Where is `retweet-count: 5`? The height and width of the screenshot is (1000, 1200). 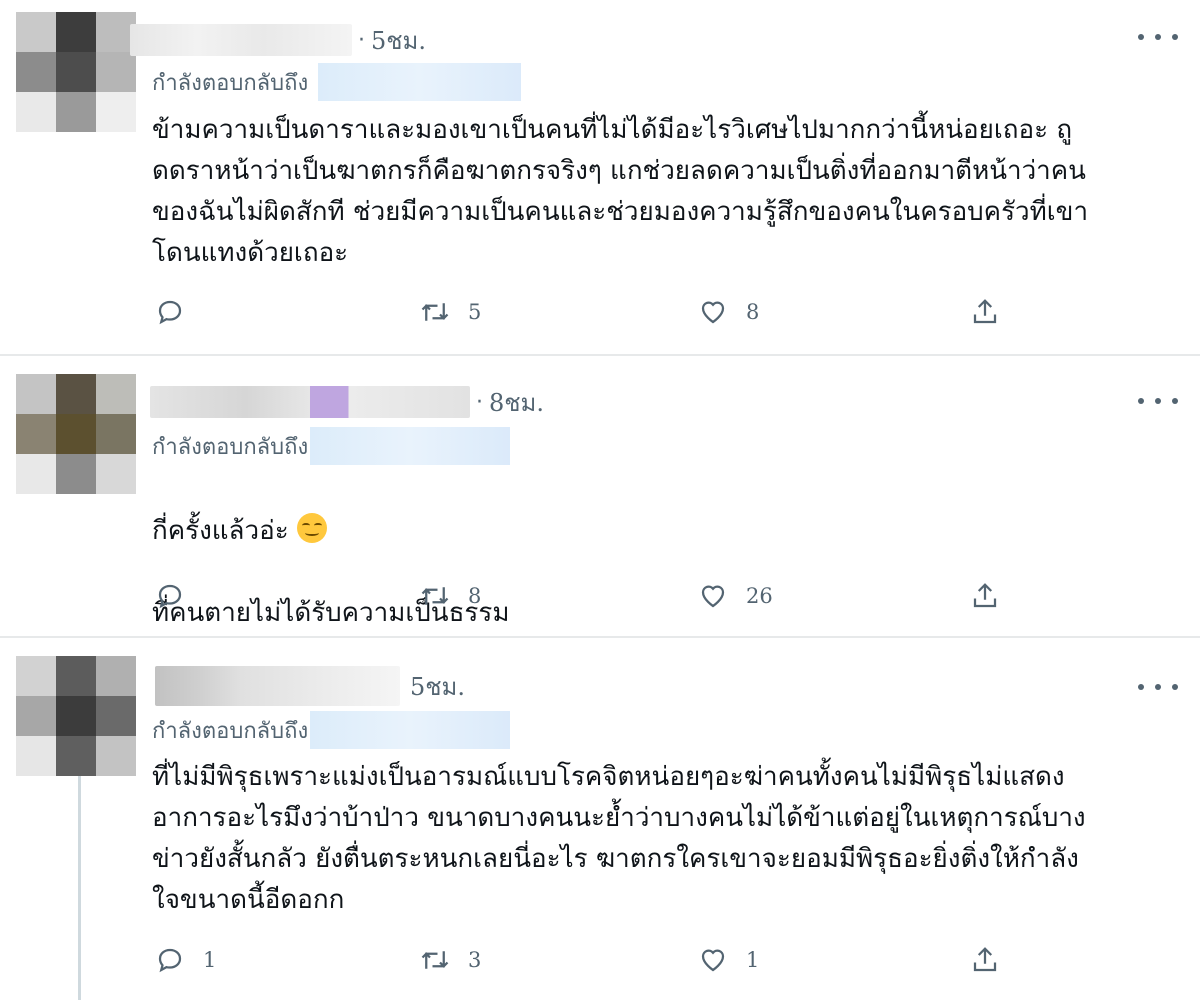 retweet-count: 5 is located at coordinates (475, 312).